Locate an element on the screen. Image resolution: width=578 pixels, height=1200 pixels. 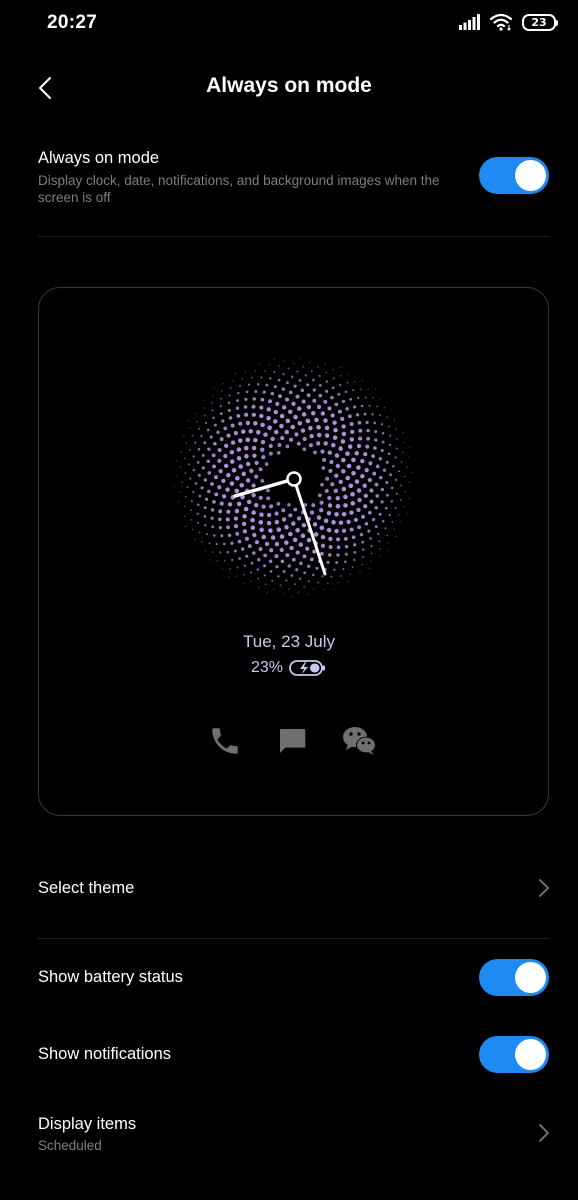
page-title: Always on mode is located at coordinates (289, 85).